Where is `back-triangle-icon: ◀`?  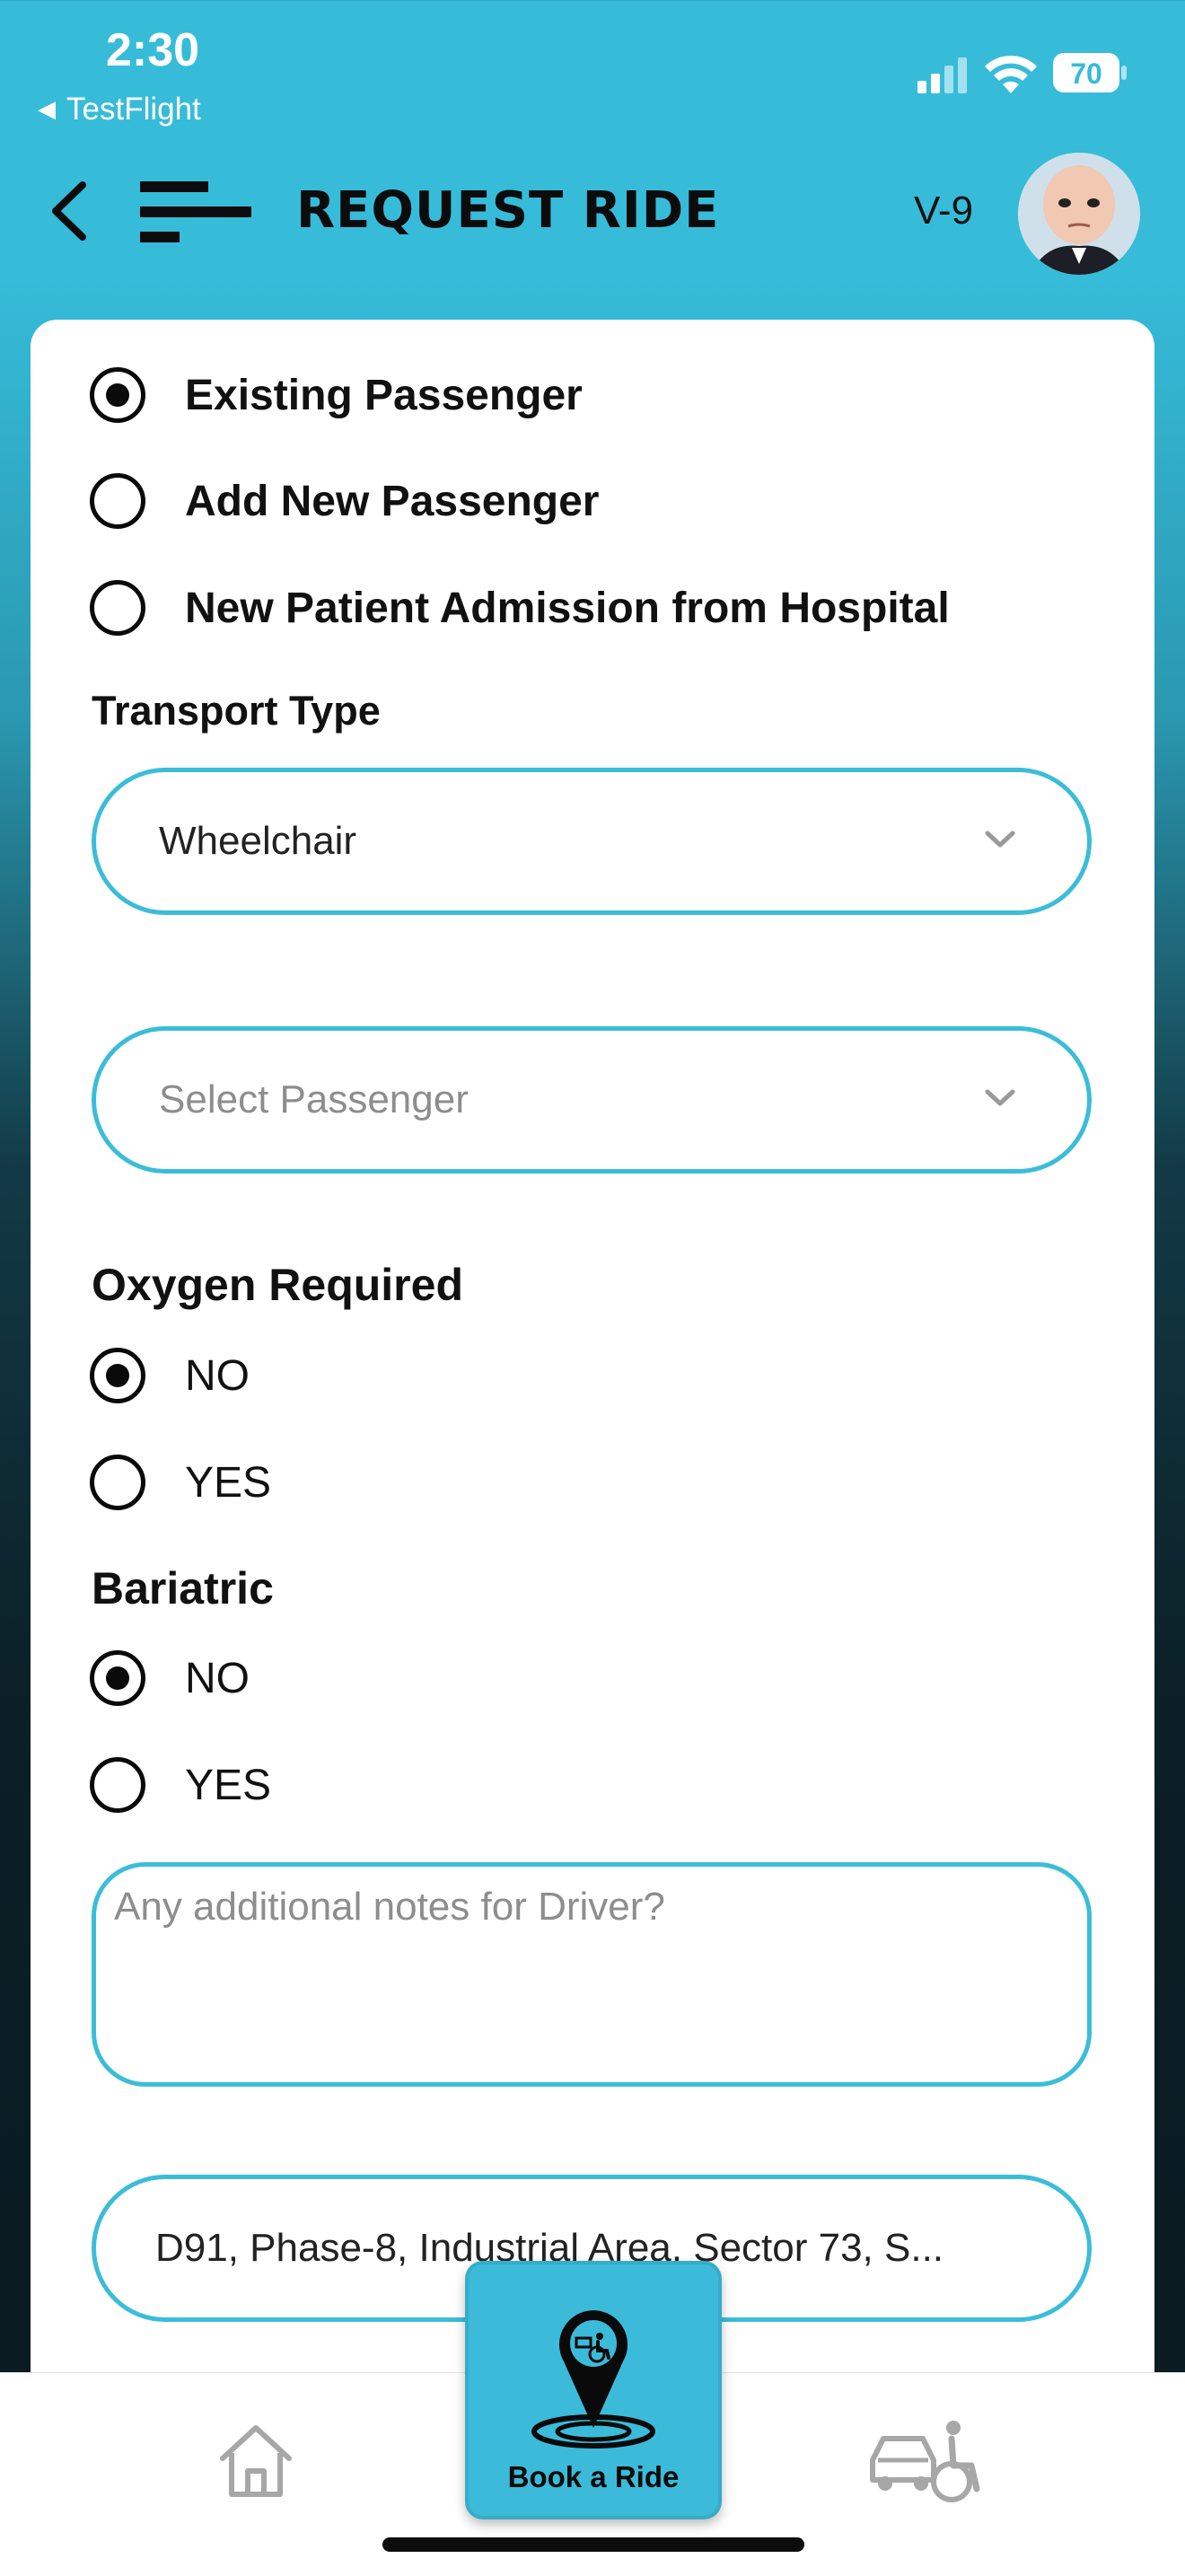
back-triangle-icon: ◀ is located at coordinates (47, 108).